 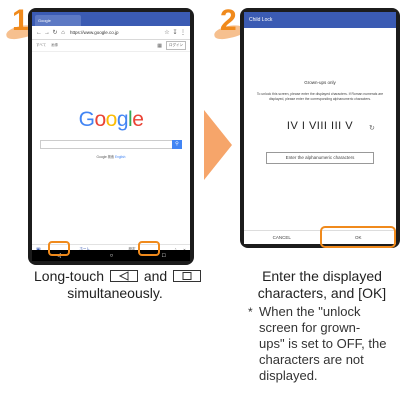 What do you see at coordinates (58, 20) in the screenshot?
I see `browser-tab: Google` at bounding box center [58, 20].